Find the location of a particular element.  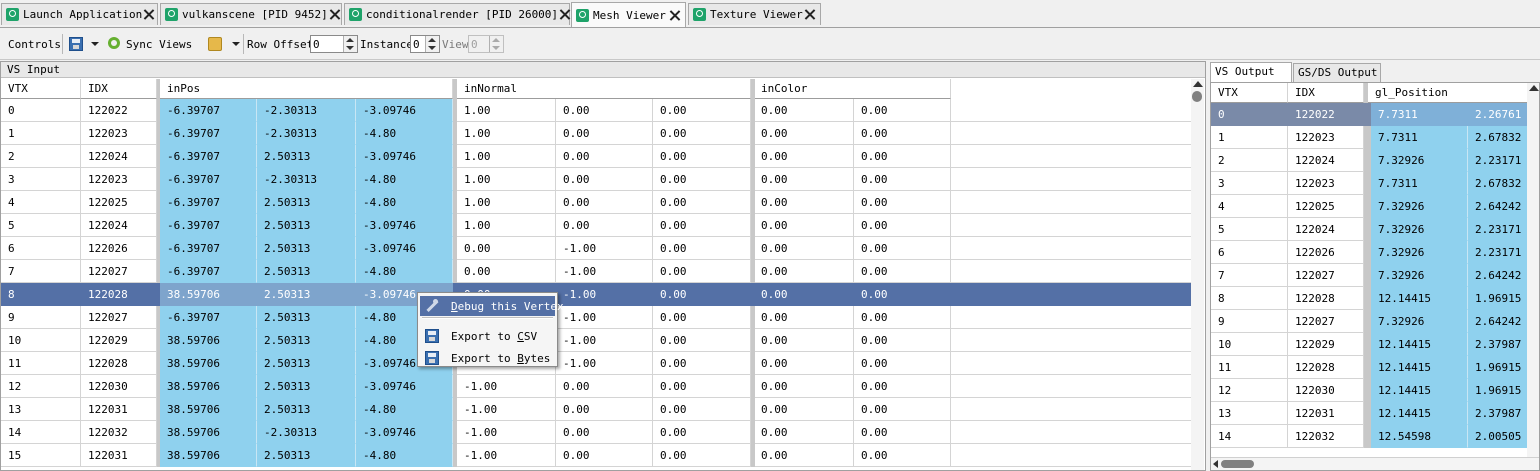

innormal-x-cell: 0.00 is located at coordinates (506, 271).